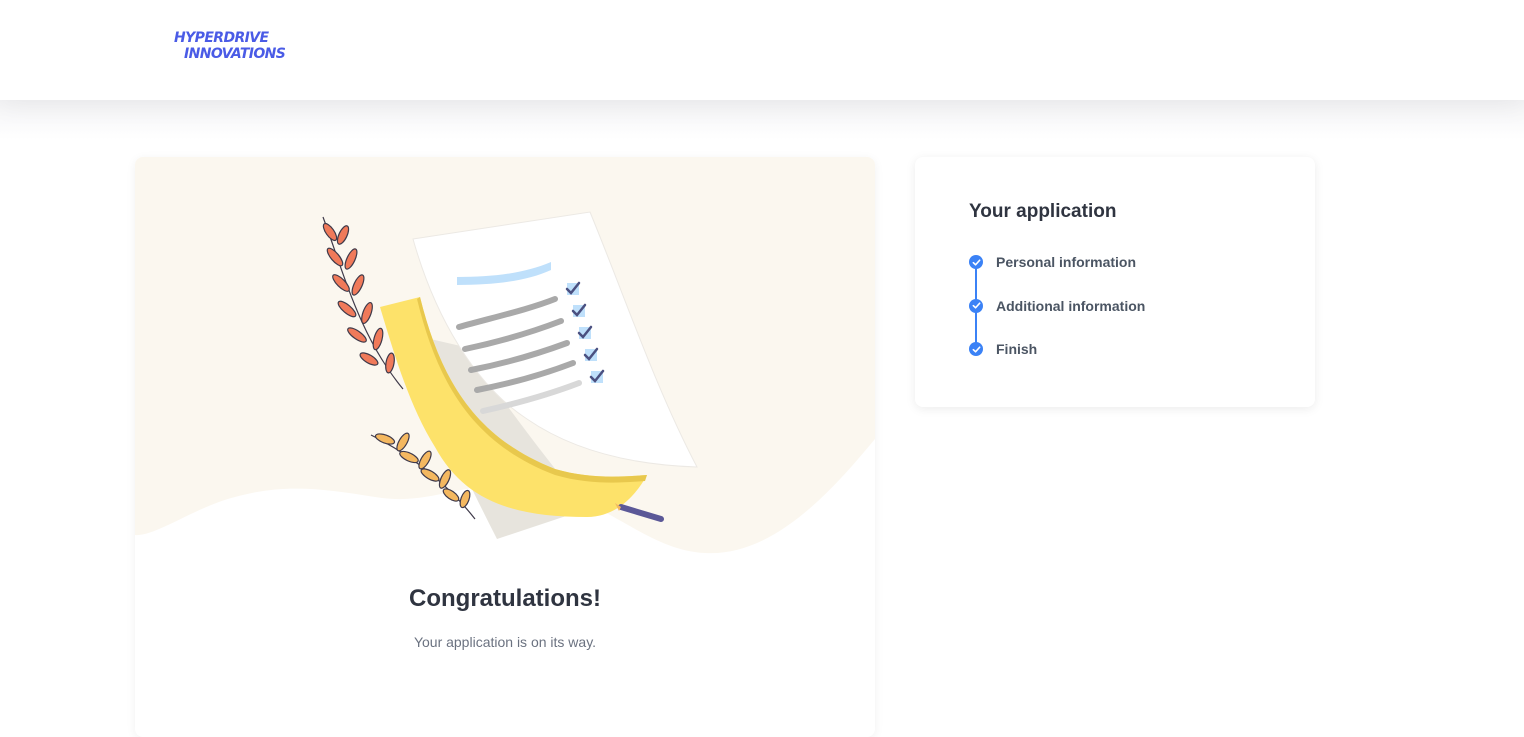 The width and height of the screenshot is (1524, 737). Describe the element at coordinates (1017, 349) in the screenshot. I see `step-label: Finish` at that location.